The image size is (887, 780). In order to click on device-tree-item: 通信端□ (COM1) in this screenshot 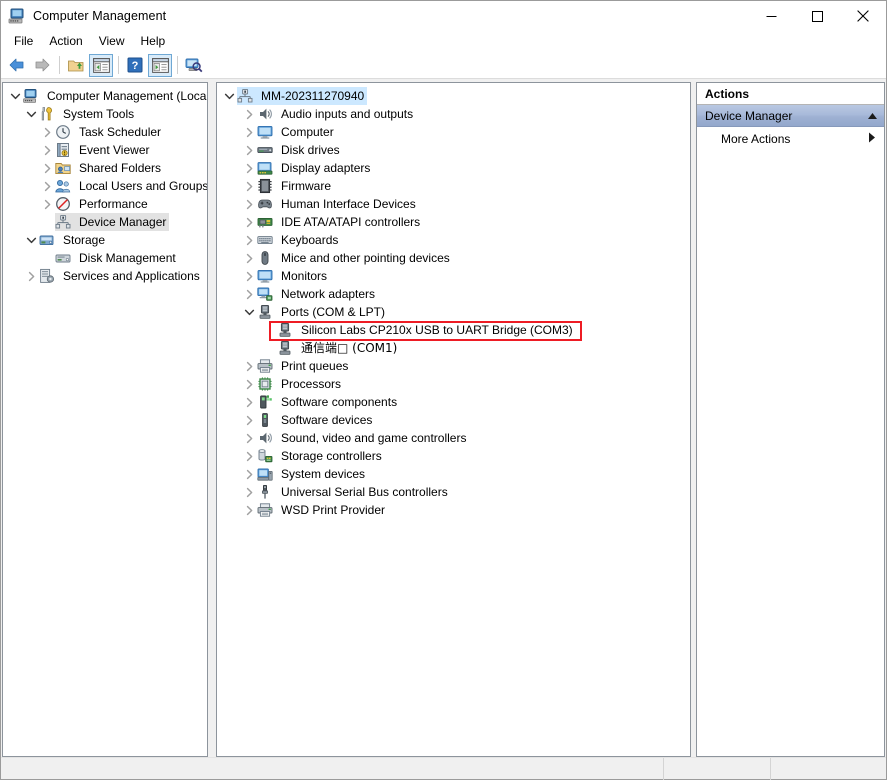, I will do `click(453, 348)`.